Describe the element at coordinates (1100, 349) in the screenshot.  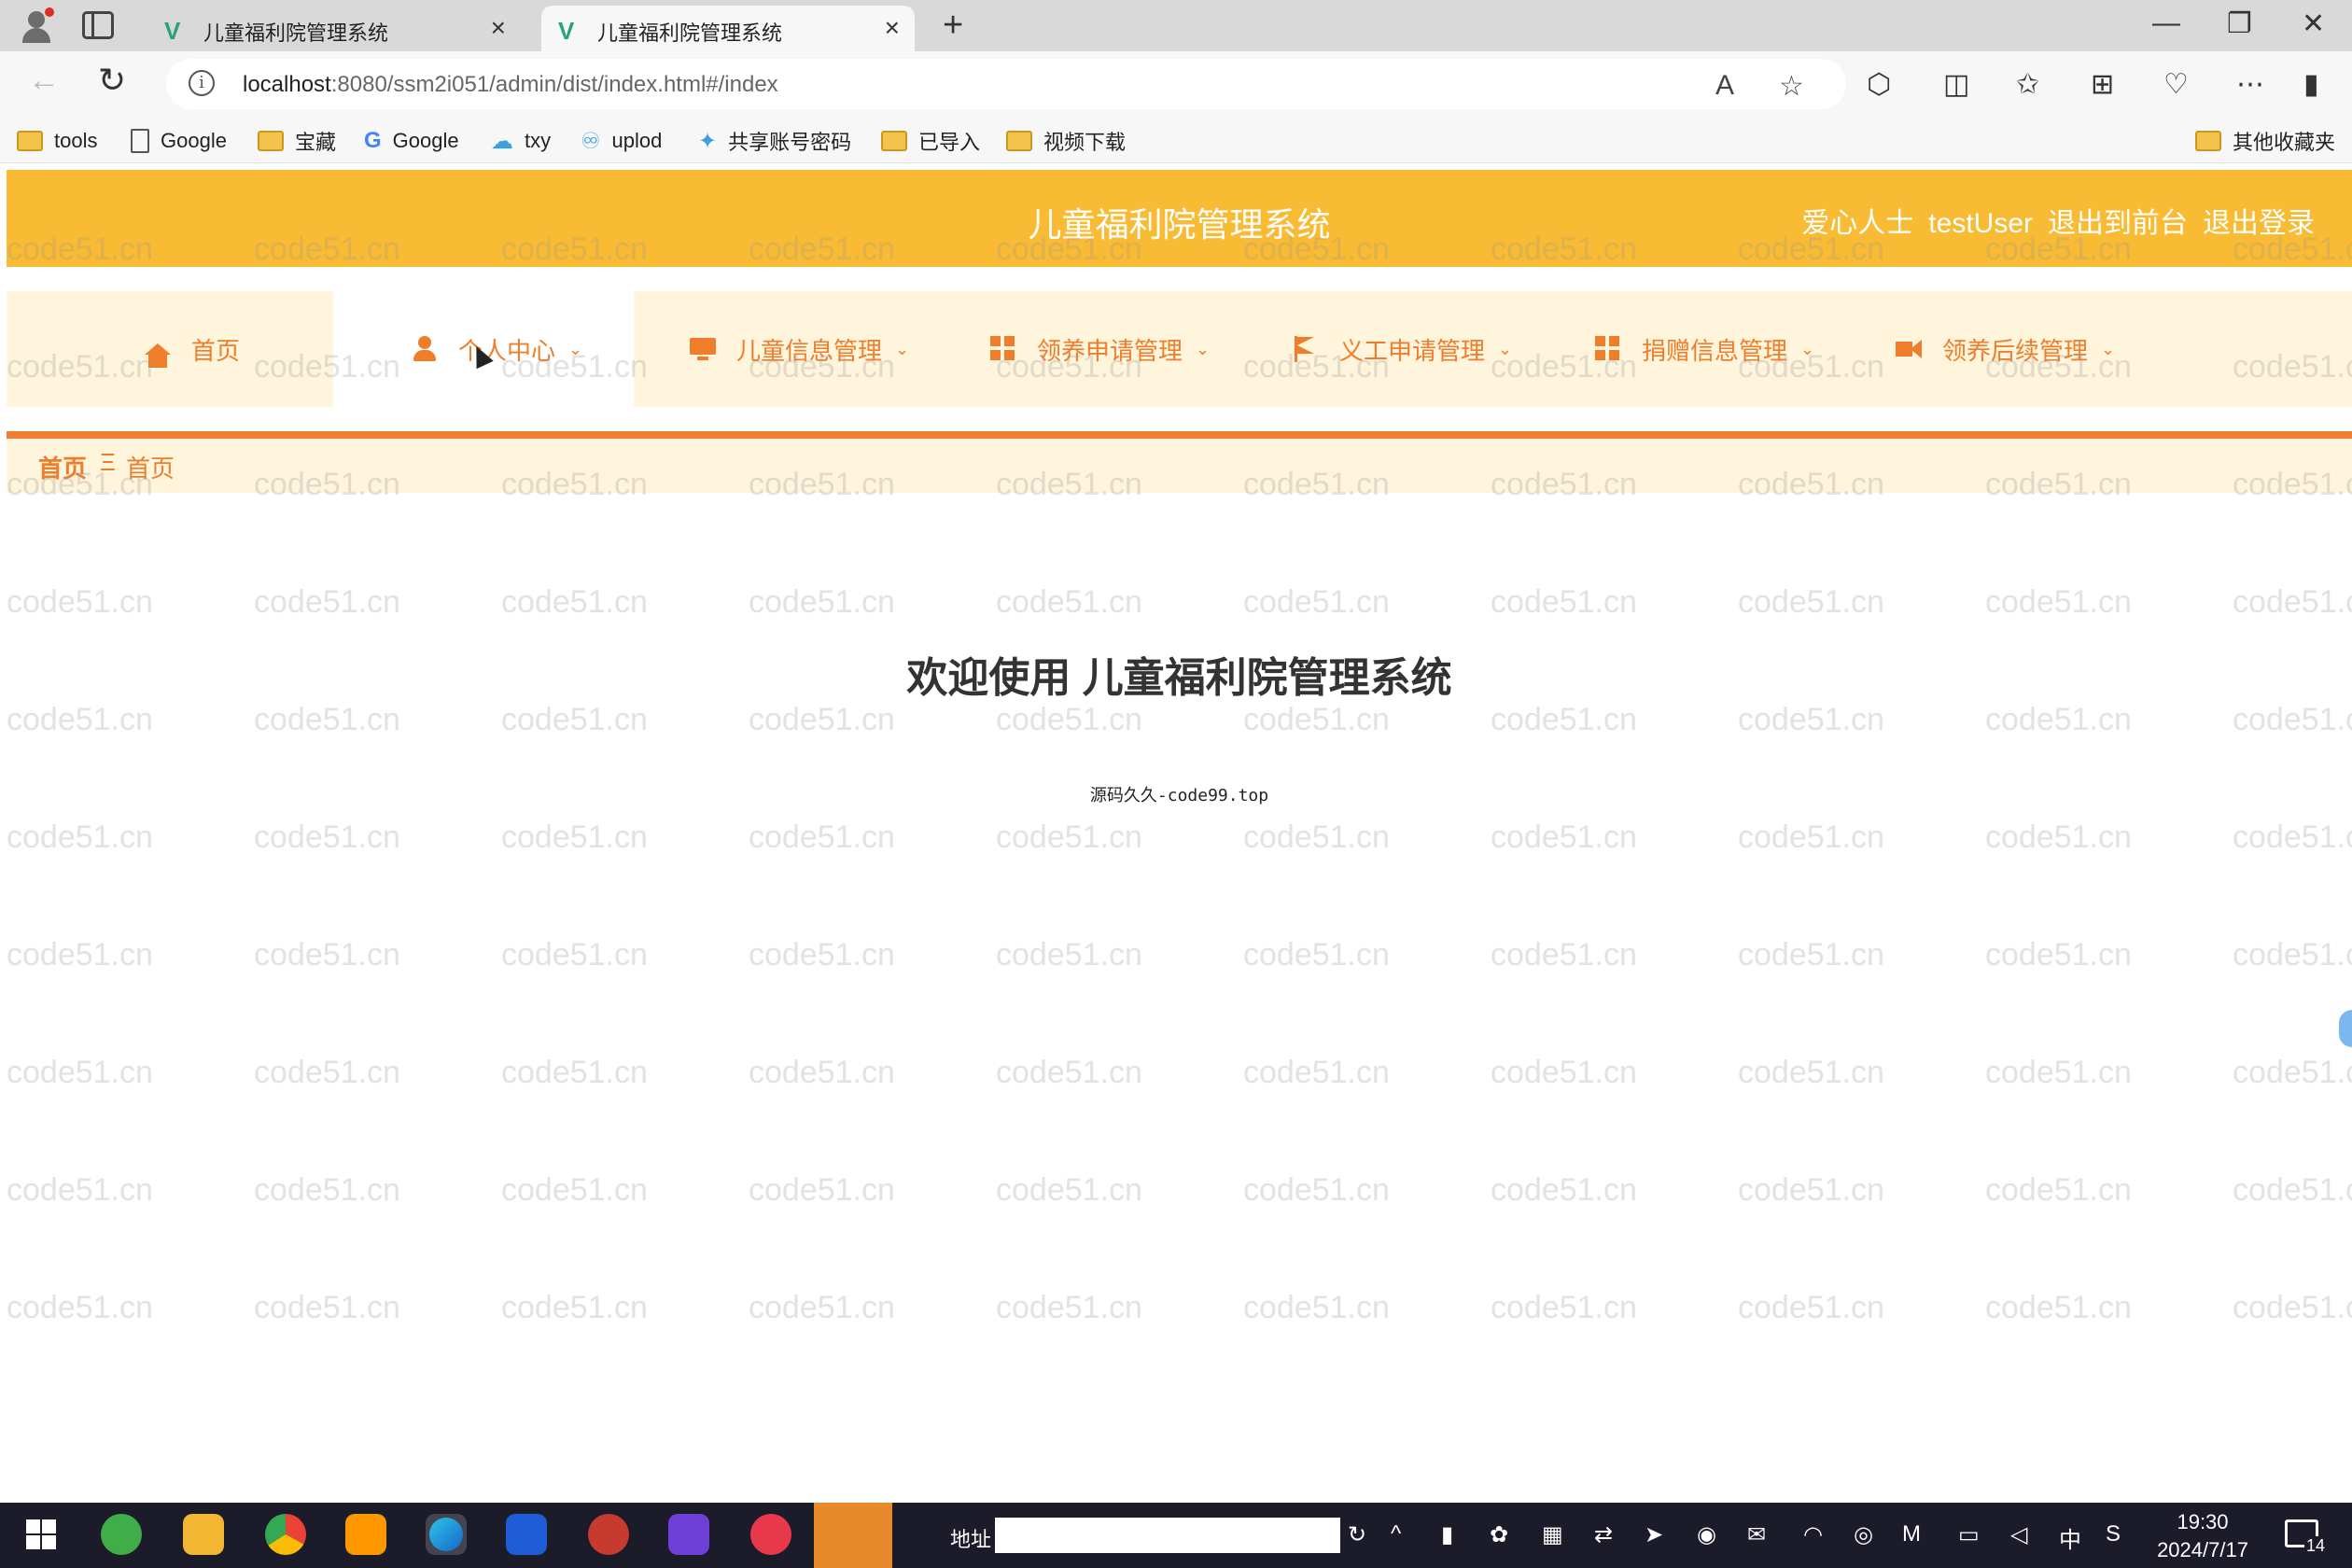
I see `menu-item-adoption-apply: 领养申请管理 ⌄` at that location.